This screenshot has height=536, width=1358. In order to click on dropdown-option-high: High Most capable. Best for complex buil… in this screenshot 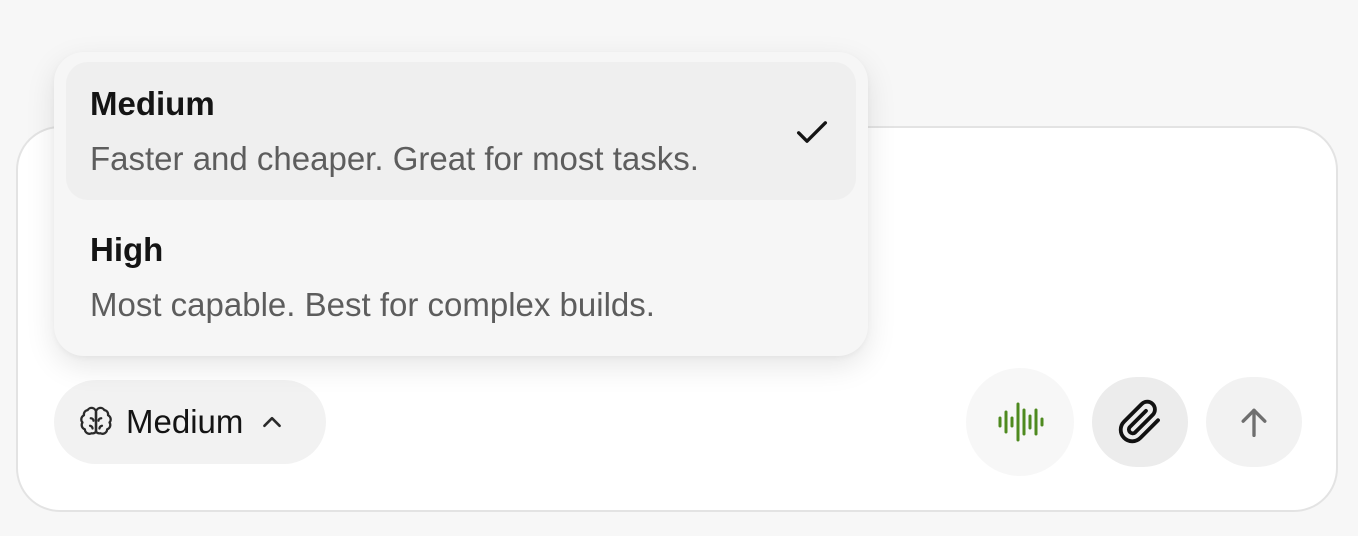, I will do `click(461, 277)`.